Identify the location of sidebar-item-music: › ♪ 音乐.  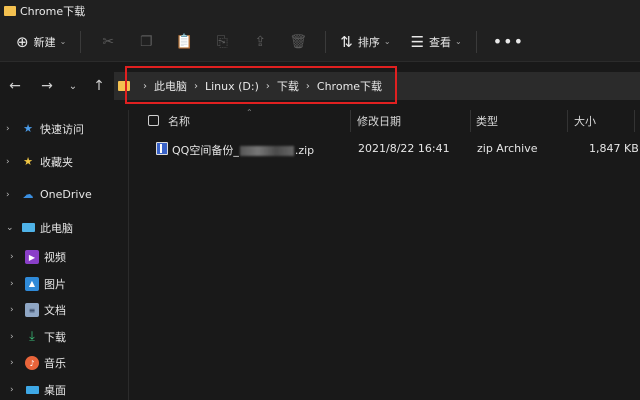
(64, 363).